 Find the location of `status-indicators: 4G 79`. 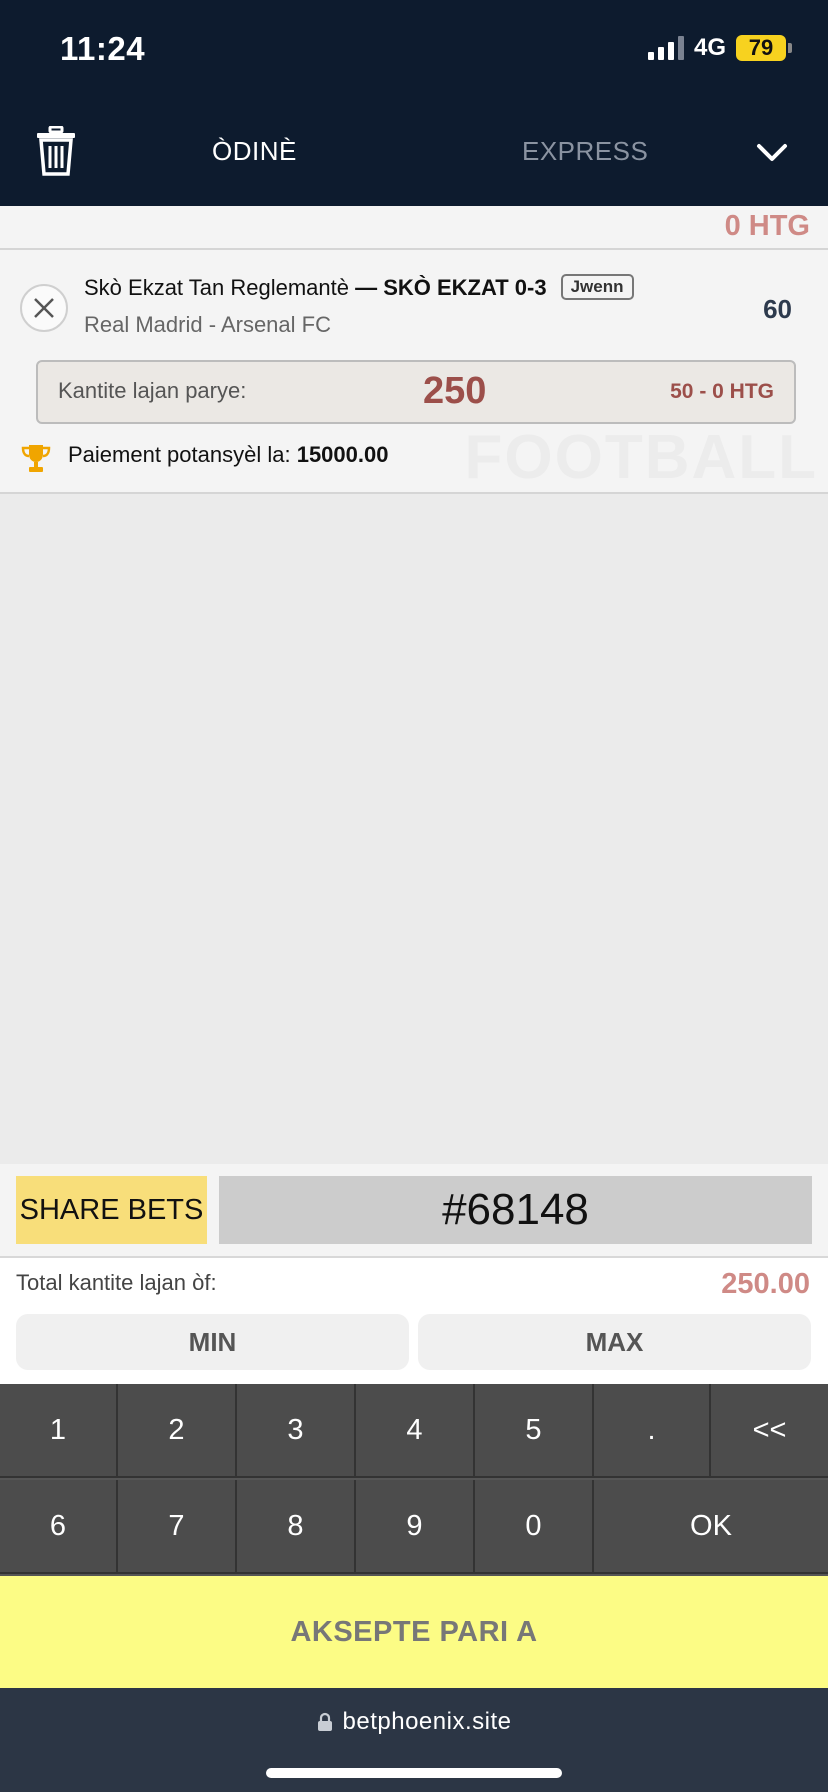

status-indicators: 4G 79 is located at coordinates (719, 48).